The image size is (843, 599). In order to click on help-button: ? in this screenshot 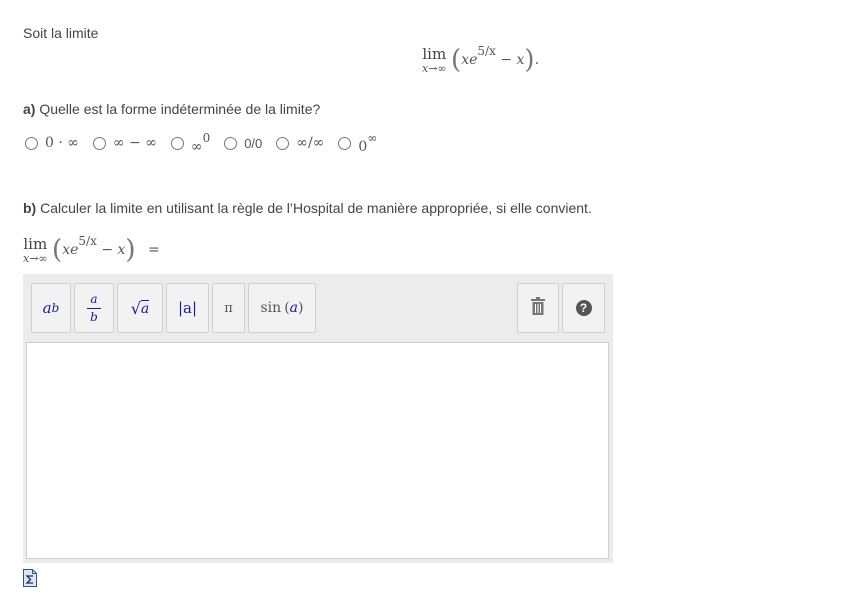, I will do `click(583, 308)`.